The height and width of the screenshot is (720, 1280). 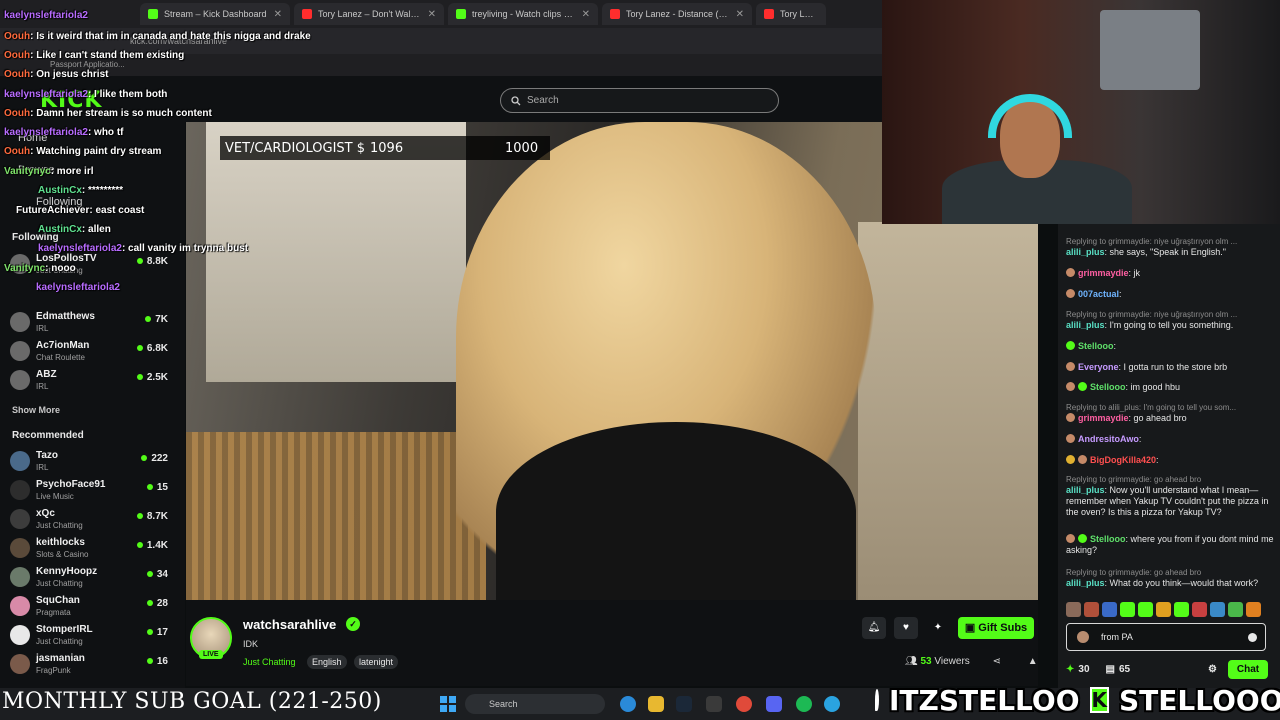 What do you see at coordinates (95, 463) in the screenshot?
I see `sidebar-channel: Tazo IRL 222` at bounding box center [95, 463].